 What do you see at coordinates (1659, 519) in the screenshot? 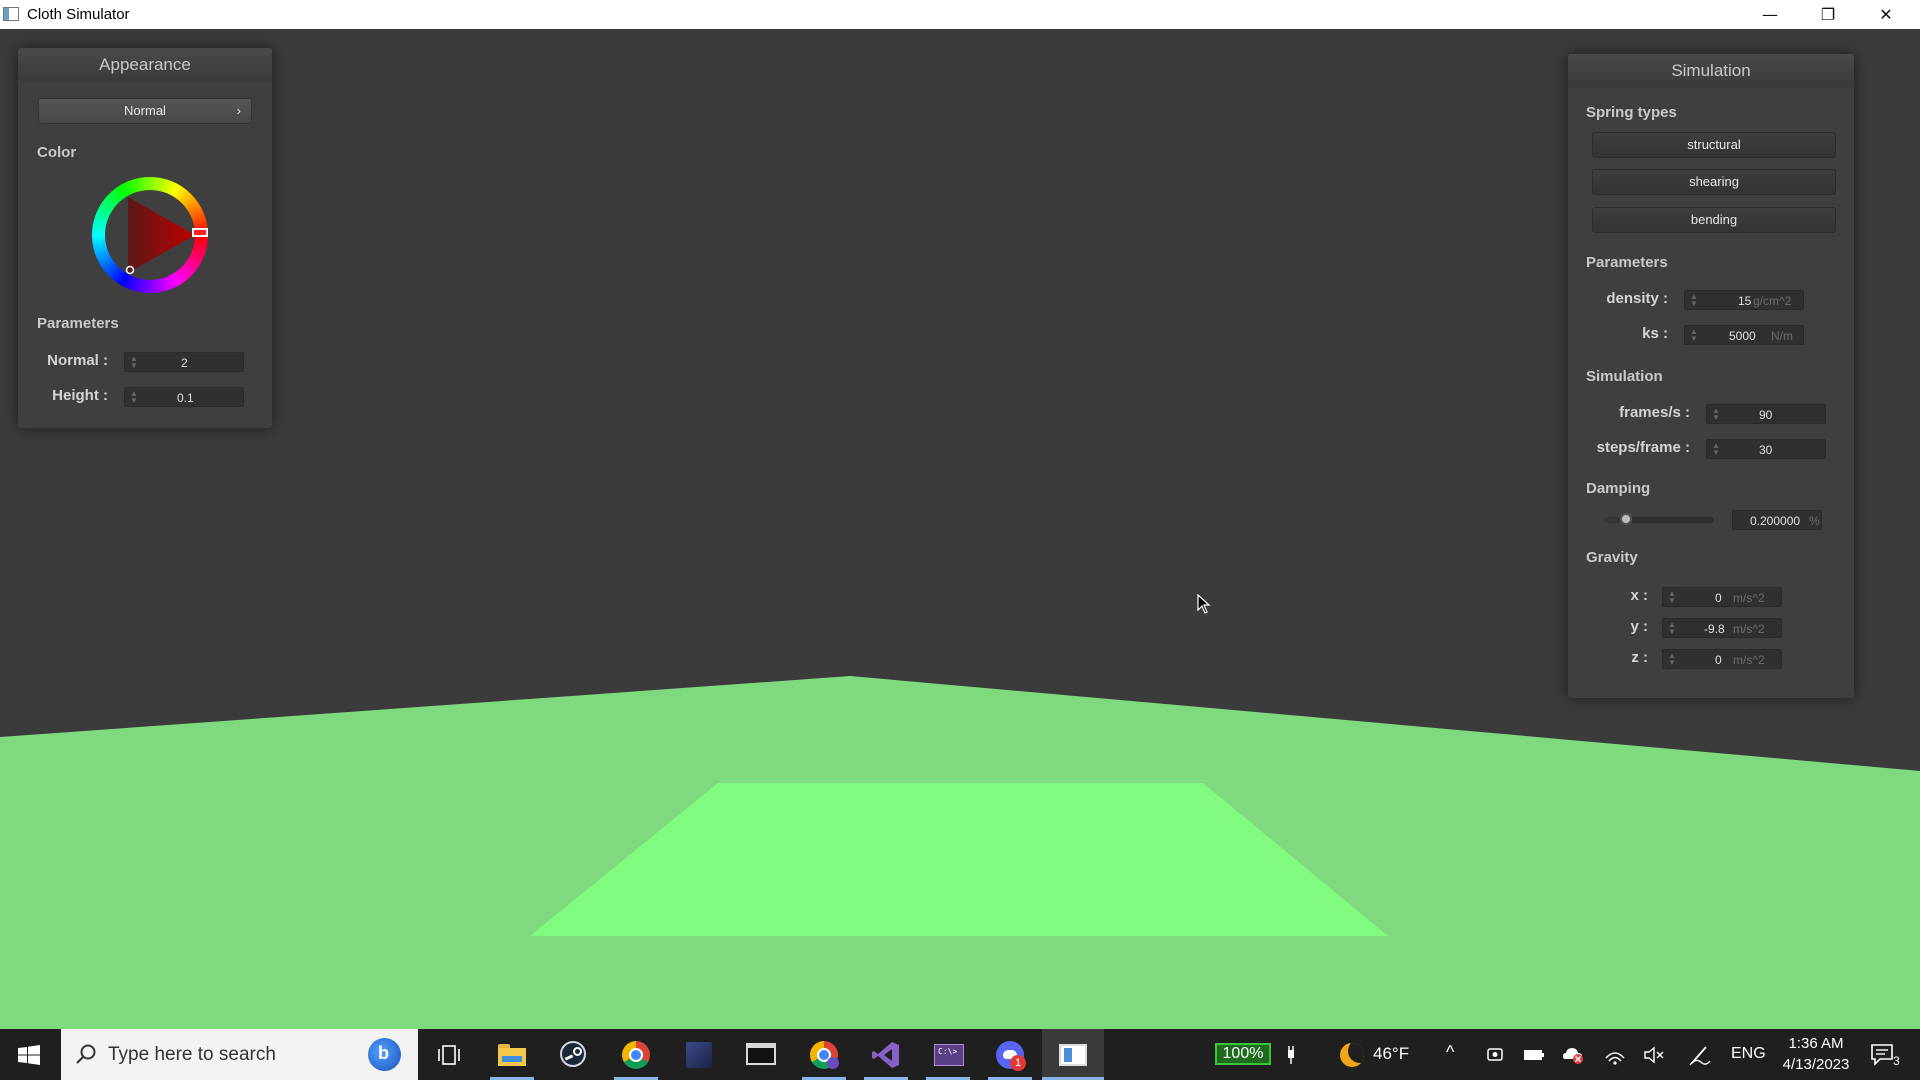
I see `damping-slider` at bounding box center [1659, 519].